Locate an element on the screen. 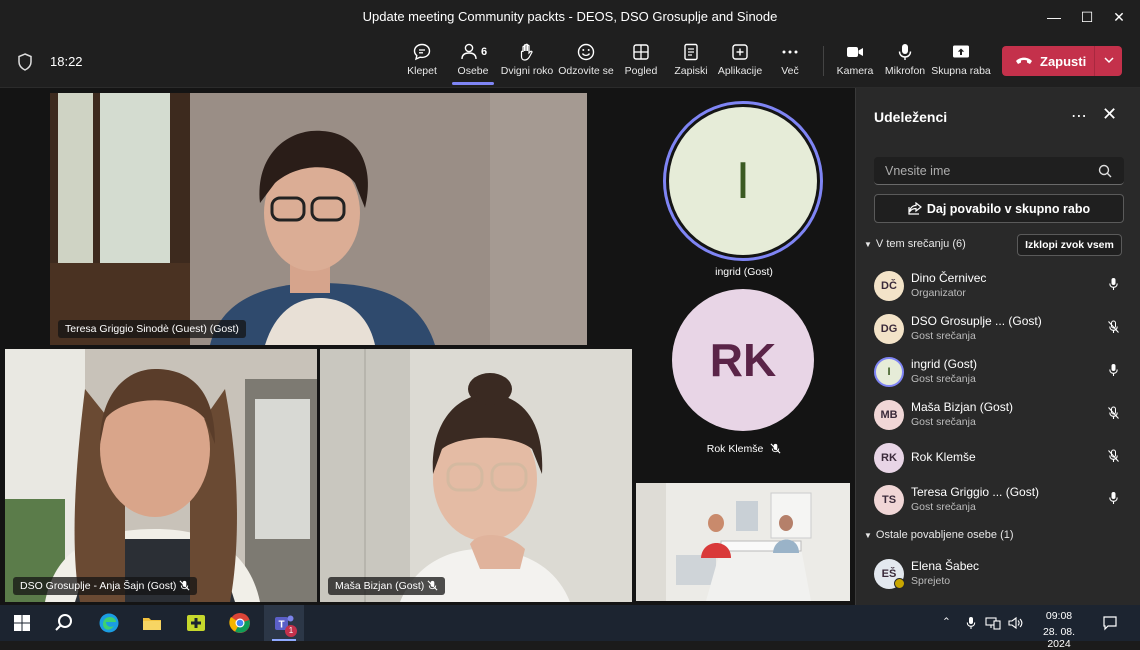 Image resolution: width=1140 pixels, height=650 pixels. raise-hand-label: Dvigni roko is located at coordinates (527, 71).